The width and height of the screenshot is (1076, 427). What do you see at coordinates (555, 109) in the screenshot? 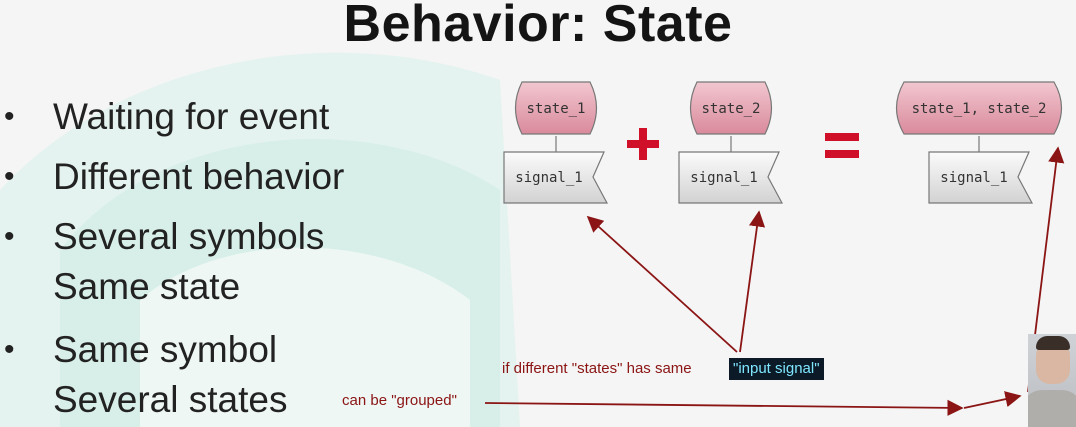
I see `state-label: state_1` at bounding box center [555, 109].